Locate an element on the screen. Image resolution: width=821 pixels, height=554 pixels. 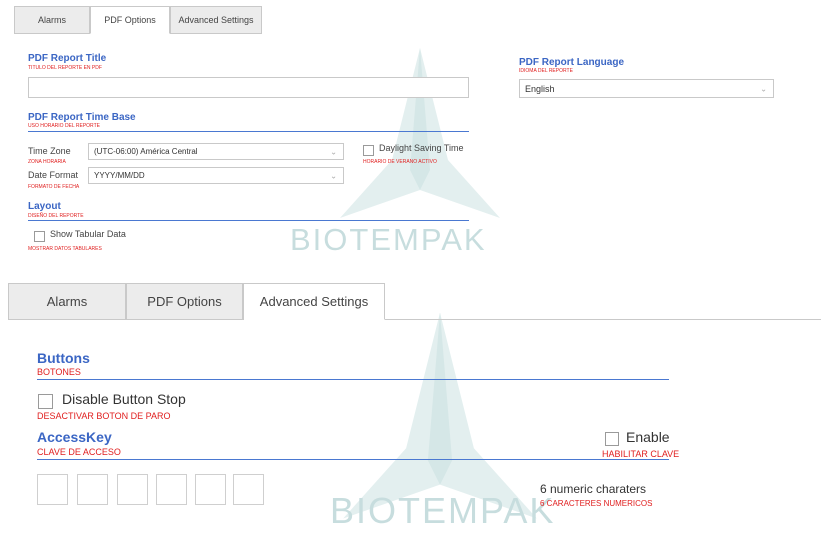
buttons-heading-es: BOTONES is located at coordinates (59, 372).